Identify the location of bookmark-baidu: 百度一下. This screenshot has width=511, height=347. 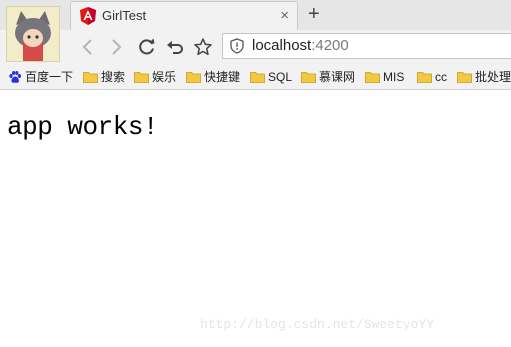
(40, 76).